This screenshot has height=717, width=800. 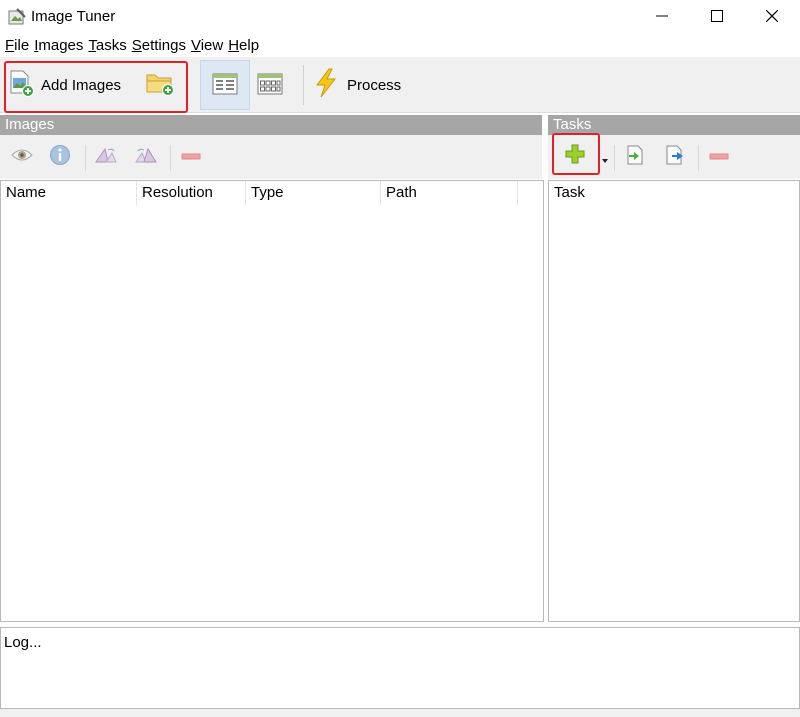 What do you see at coordinates (22, 85) in the screenshot?
I see `add-image-file-icon` at bounding box center [22, 85].